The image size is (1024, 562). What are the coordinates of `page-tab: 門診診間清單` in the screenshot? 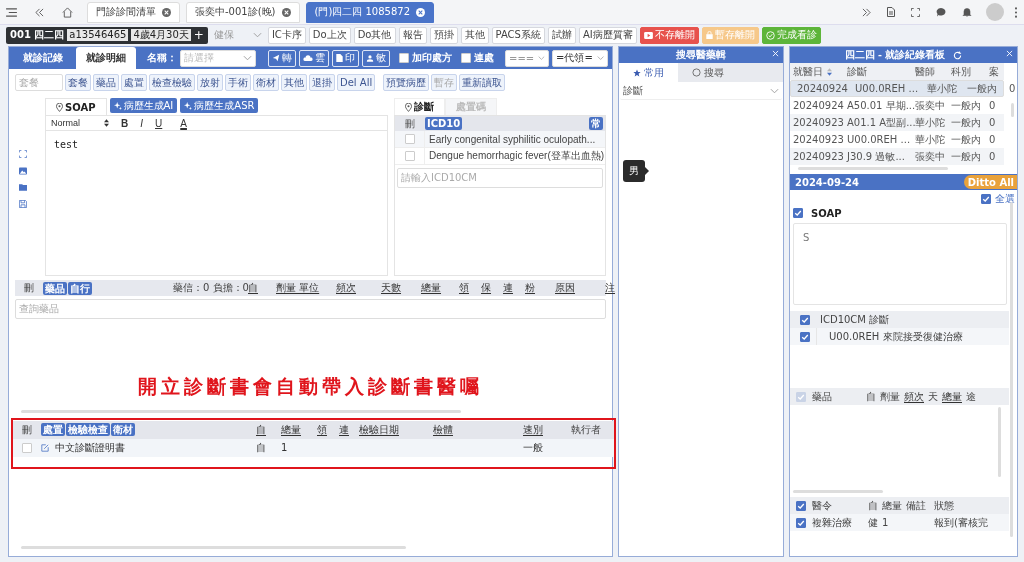 It's located at (133, 12).